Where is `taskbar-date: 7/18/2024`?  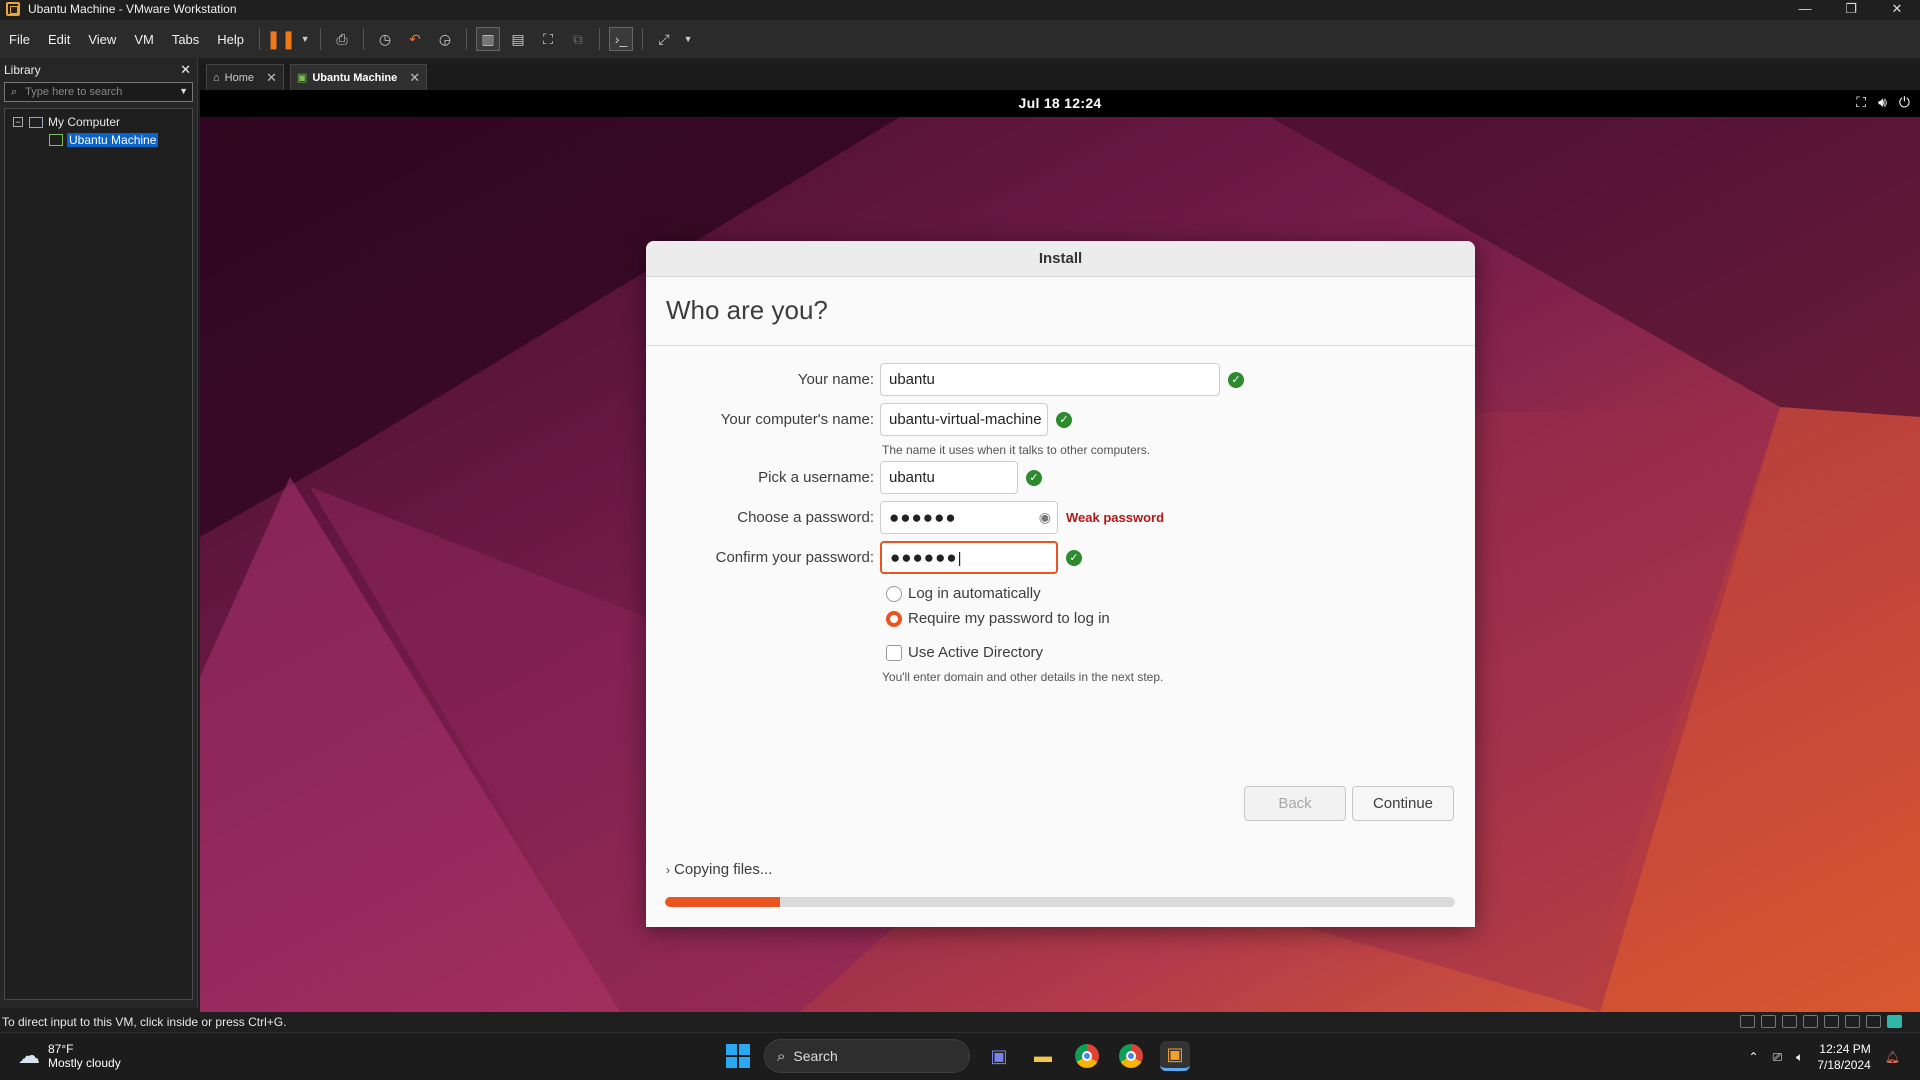
taskbar-date: 7/18/2024 is located at coordinates (1844, 1065).